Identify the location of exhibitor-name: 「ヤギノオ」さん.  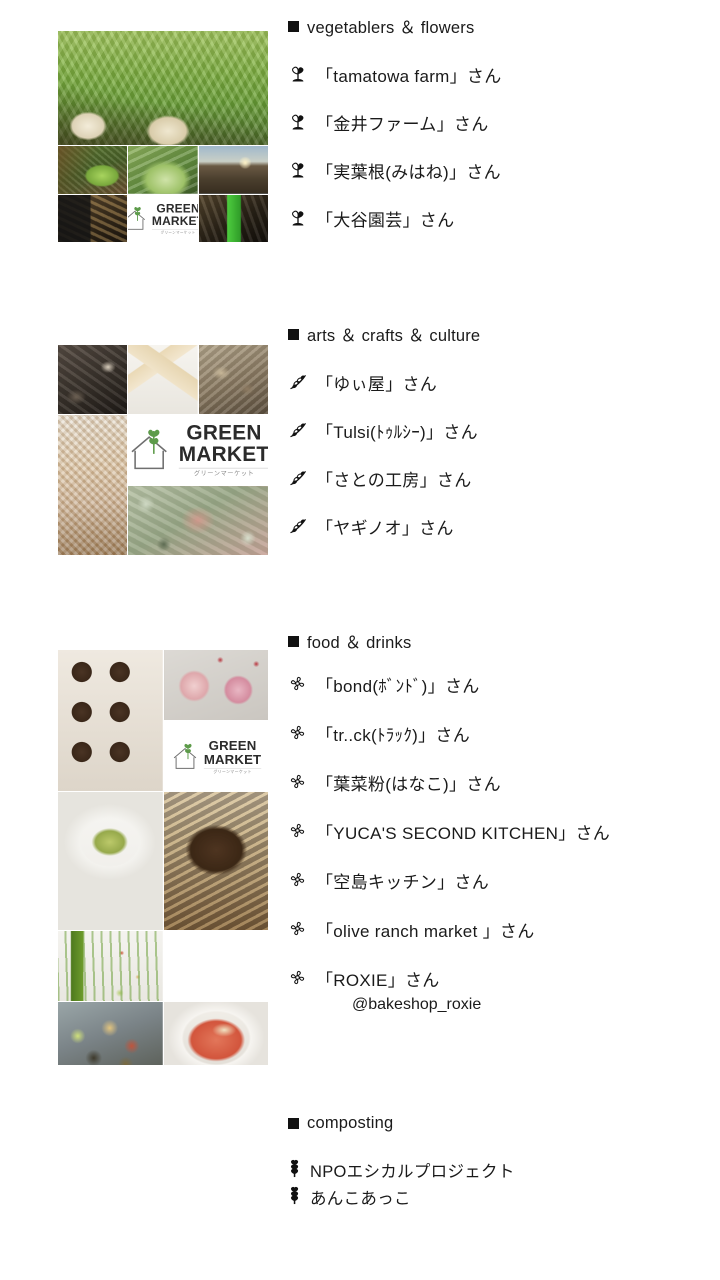
(385, 528).